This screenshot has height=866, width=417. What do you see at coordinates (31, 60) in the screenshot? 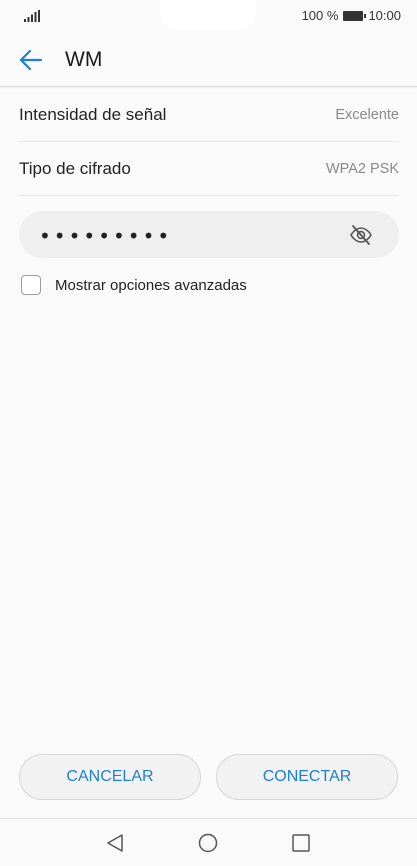
I see `arrow-left-icon` at bounding box center [31, 60].